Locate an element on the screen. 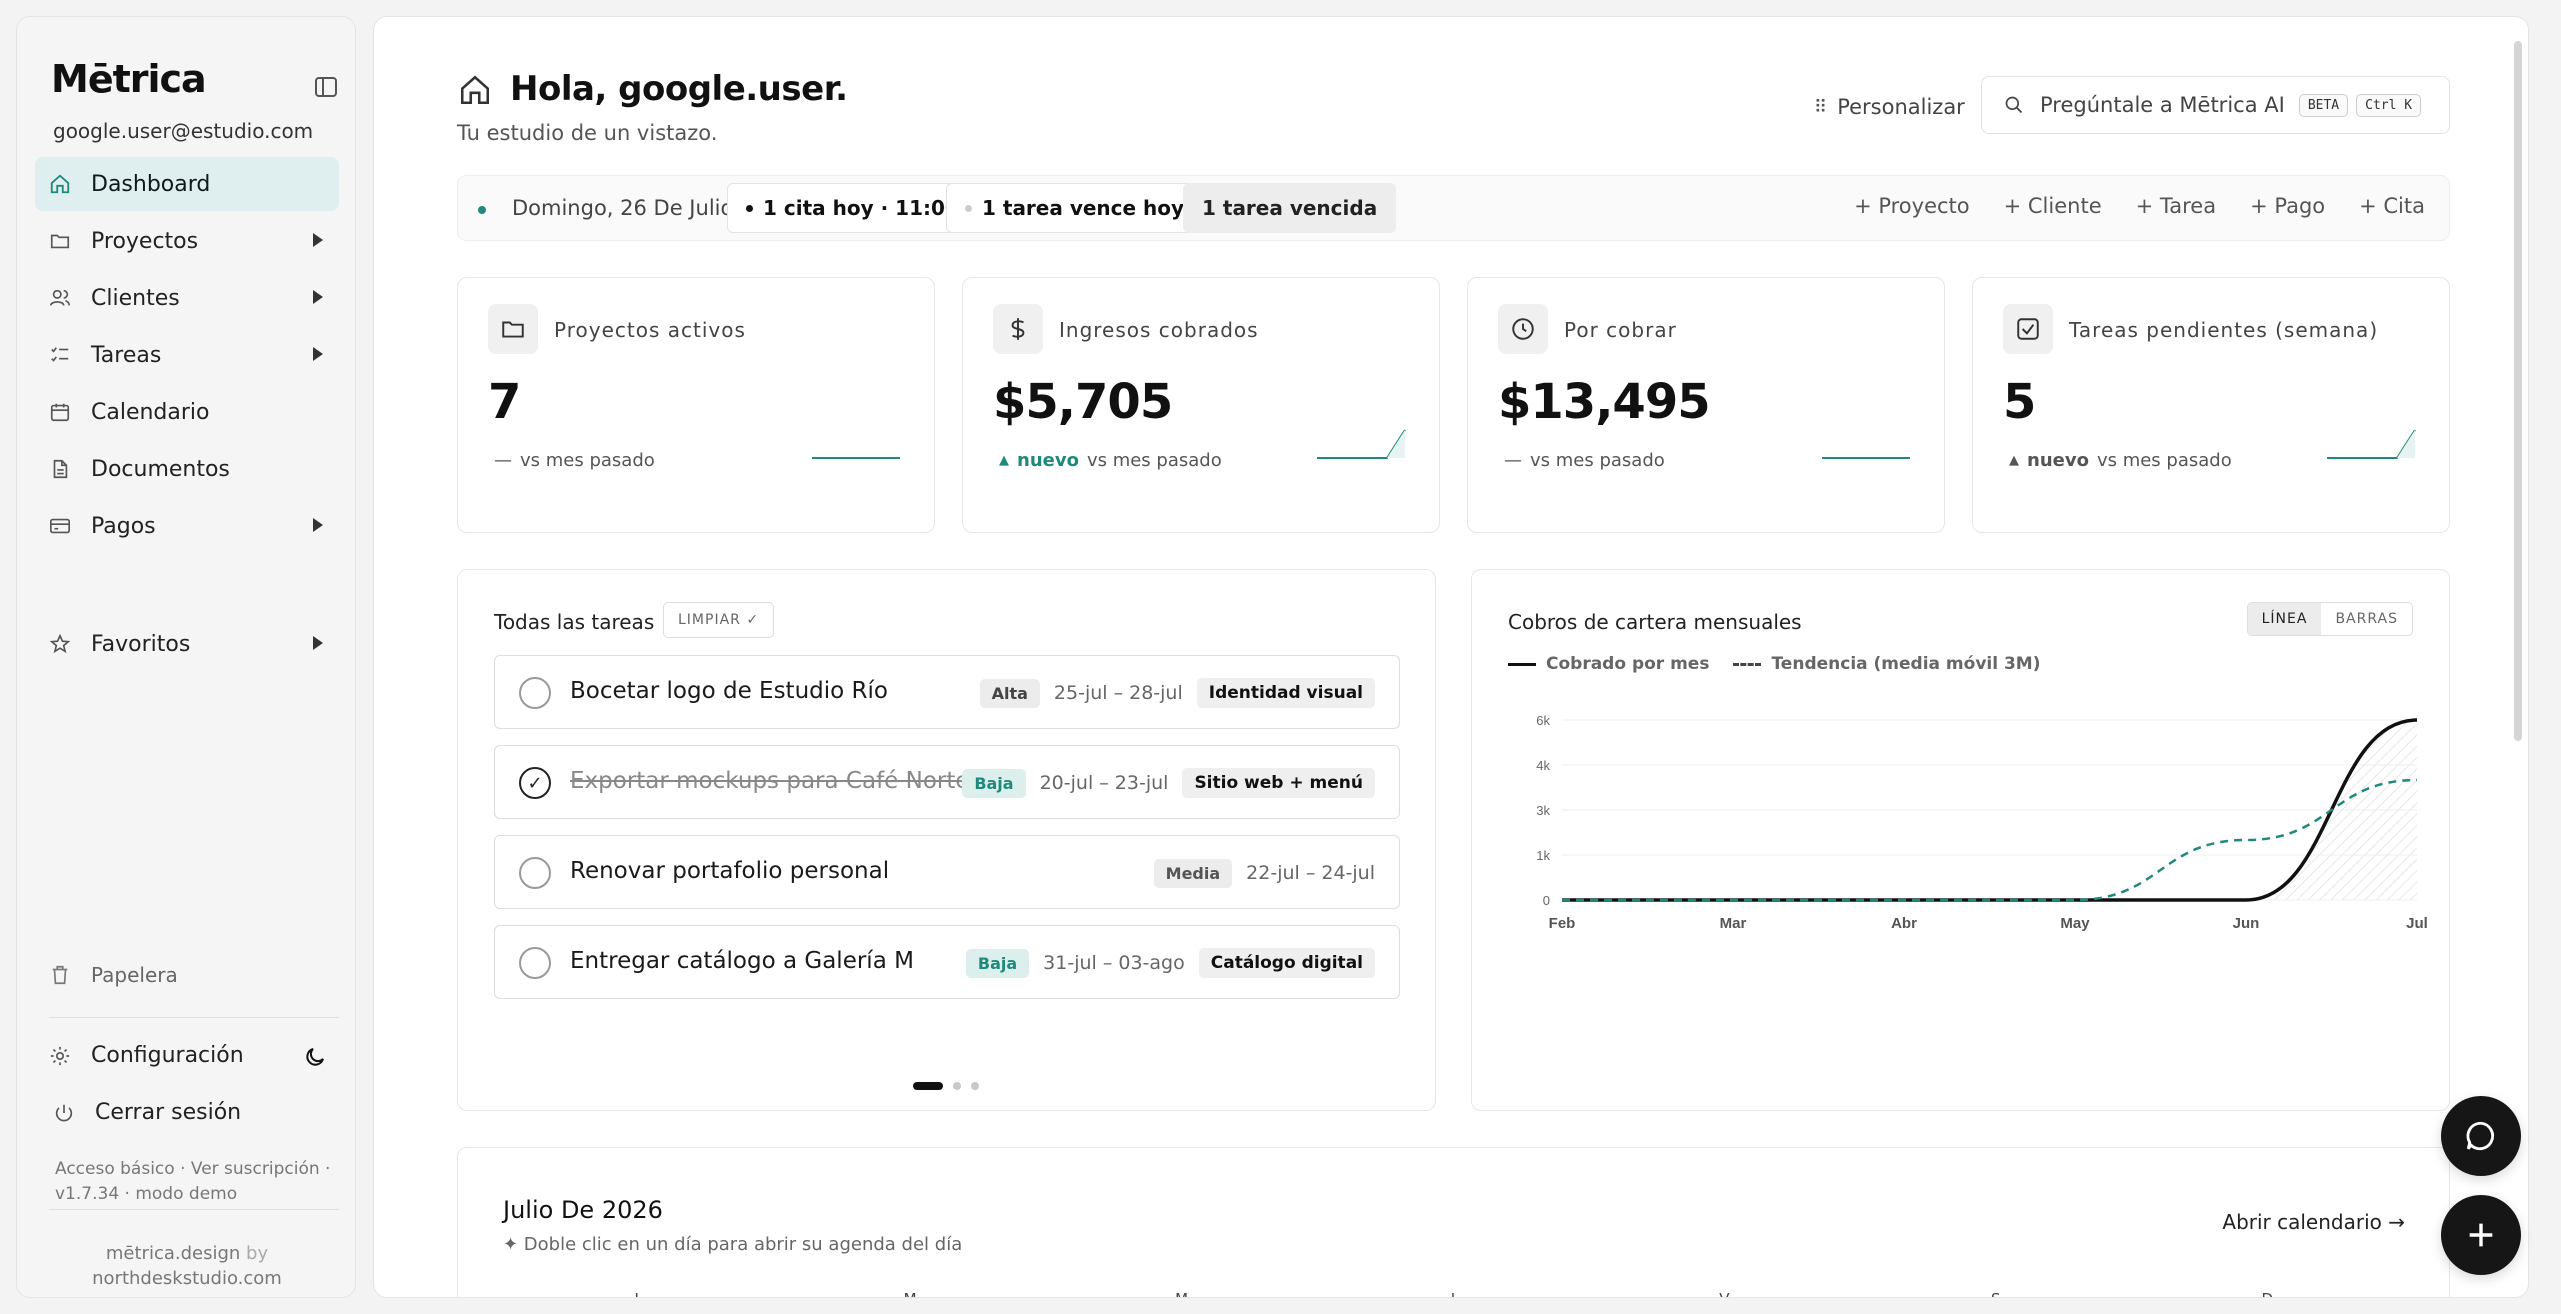 Image resolution: width=2561 pixels, height=1314 pixels. x-tick-label: Jun is located at coordinates (2246, 923).